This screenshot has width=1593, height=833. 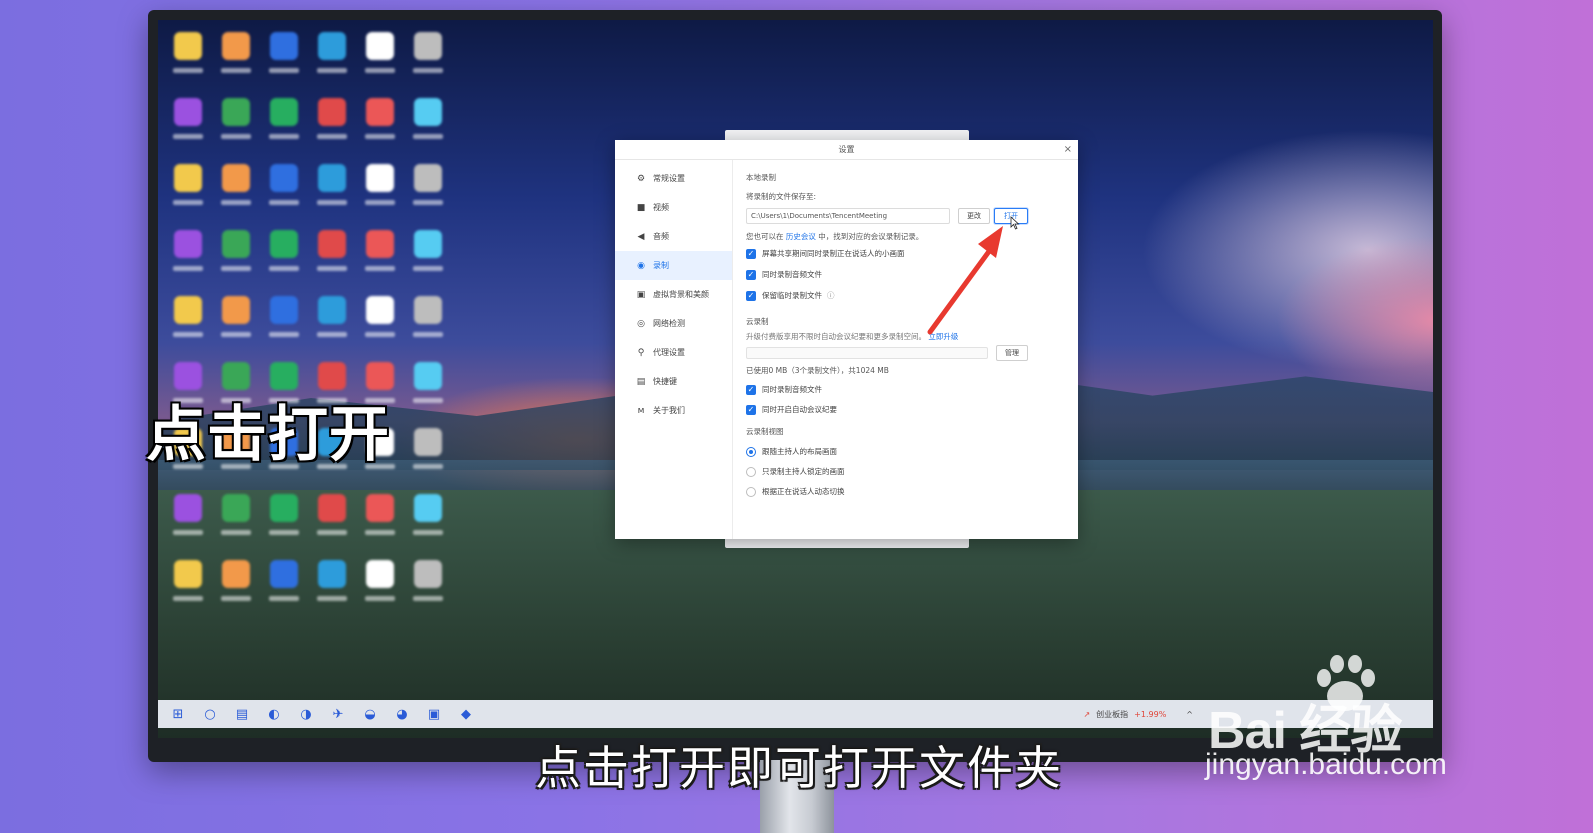 What do you see at coordinates (790, 295) in the screenshot?
I see `option-keep-temp-files: ✓ 保留临时录制文件 ⓘ` at bounding box center [790, 295].